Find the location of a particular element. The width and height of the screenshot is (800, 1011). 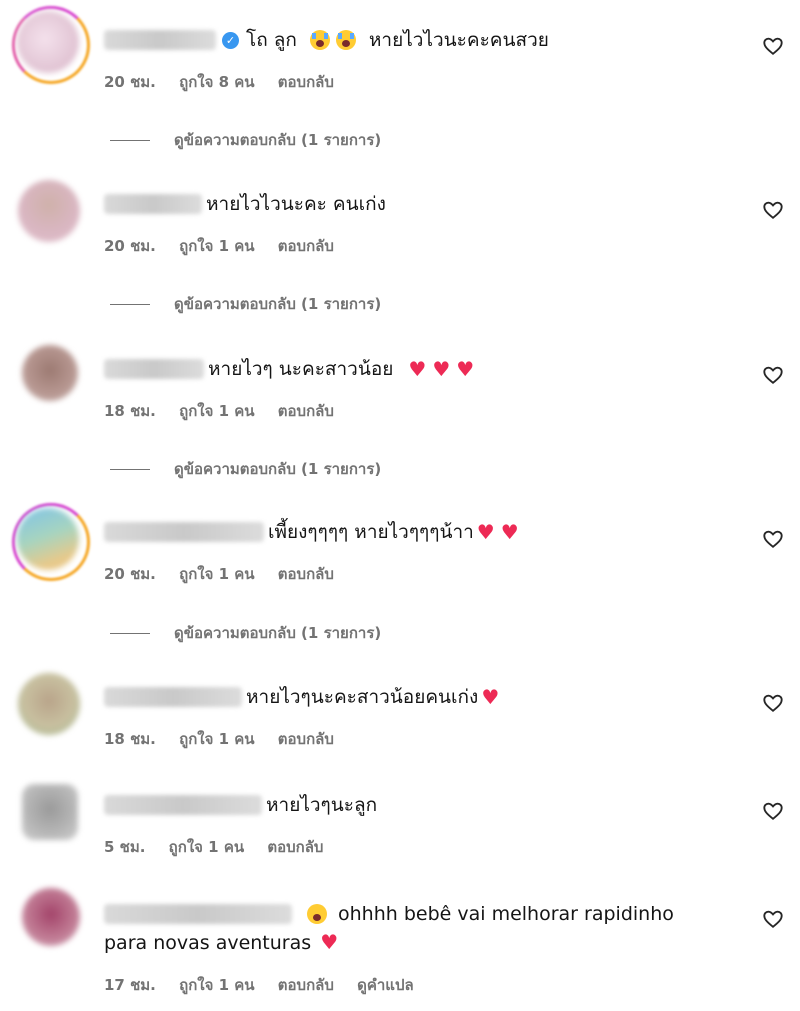

comment-text: หายไวๆ นะคะสาวน้อย is located at coordinates (301, 369).